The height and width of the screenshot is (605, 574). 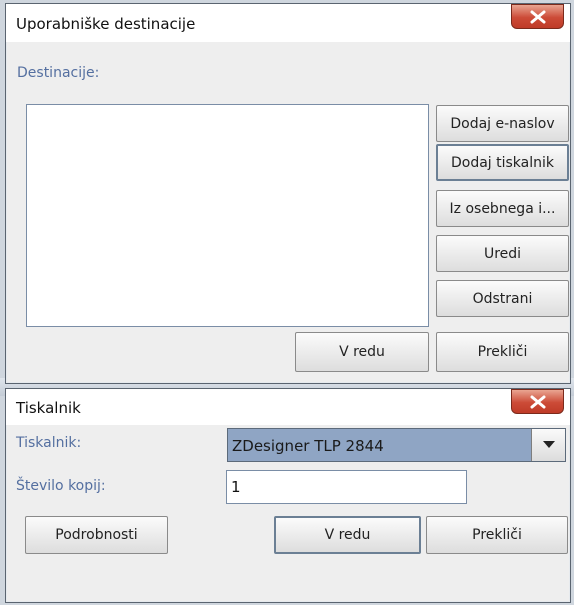 What do you see at coordinates (58, 73) in the screenshot?
I see `destinations-label: Destinacije:` at bounding box center [58, 73].